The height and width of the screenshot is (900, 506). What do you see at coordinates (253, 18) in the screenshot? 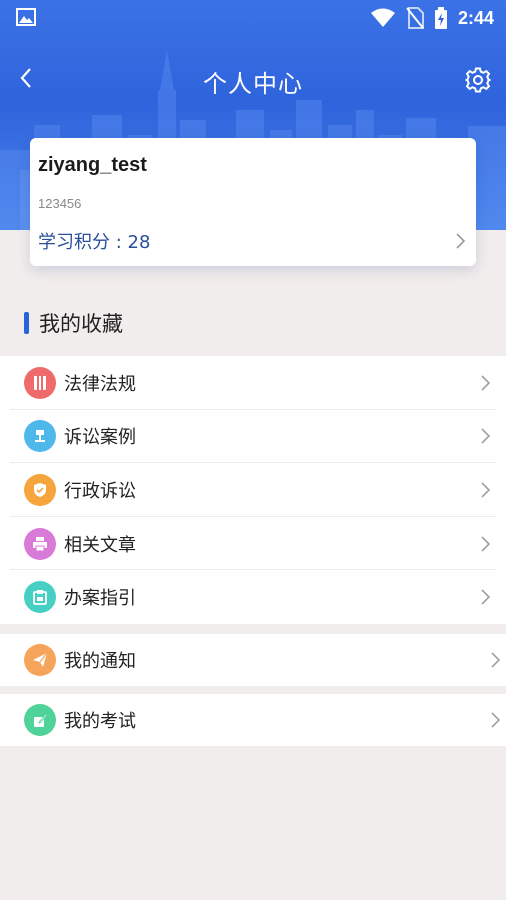
I see `status-bar: 2:44` at bounding box center [253, 18].